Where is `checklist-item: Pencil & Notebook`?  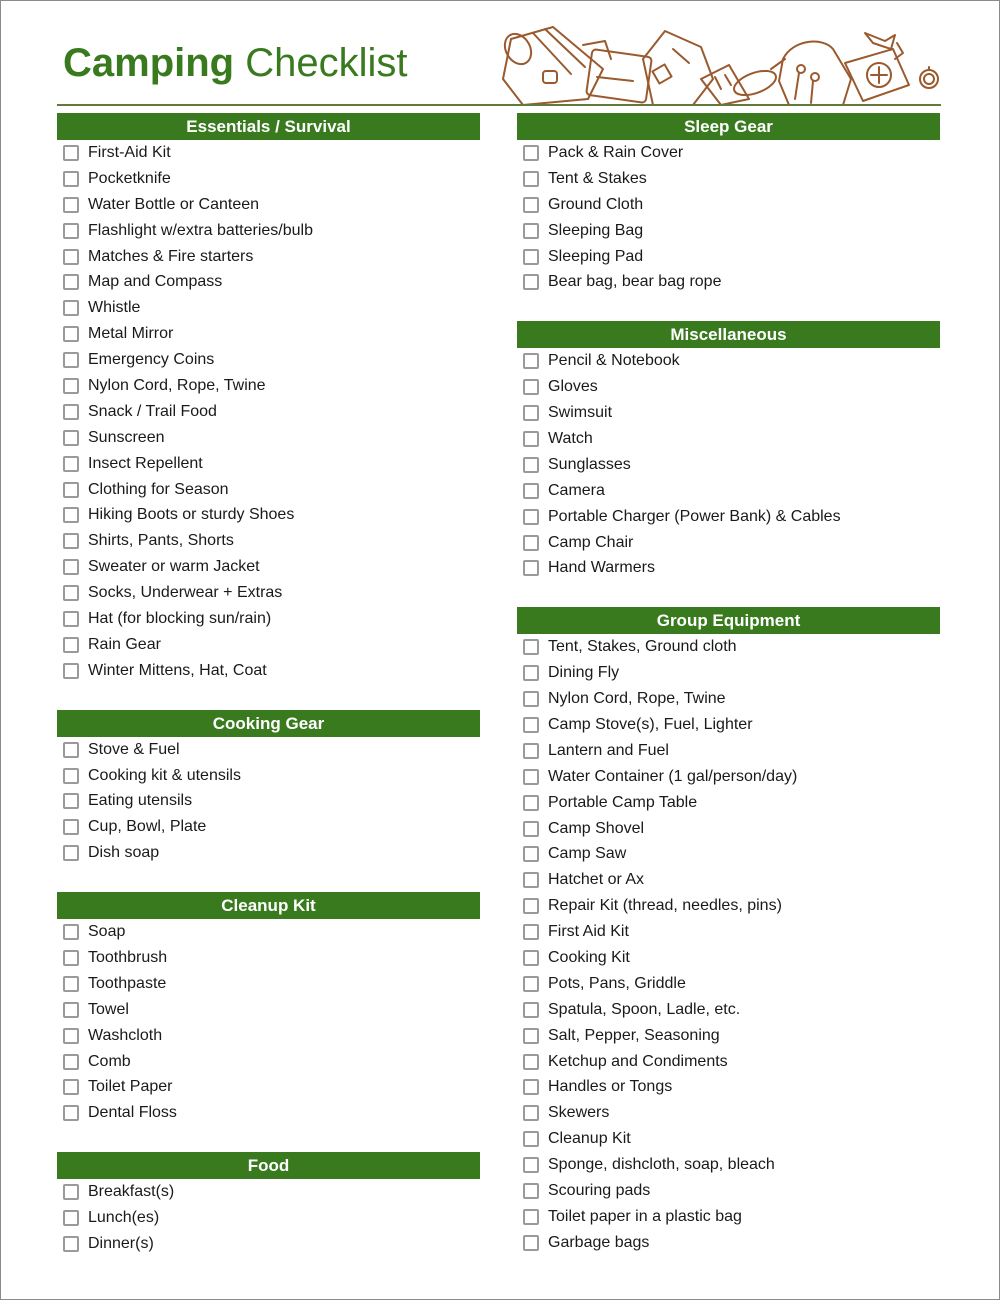
checklist-item: Pencil & Notebook is located at coordinates (728, 361).